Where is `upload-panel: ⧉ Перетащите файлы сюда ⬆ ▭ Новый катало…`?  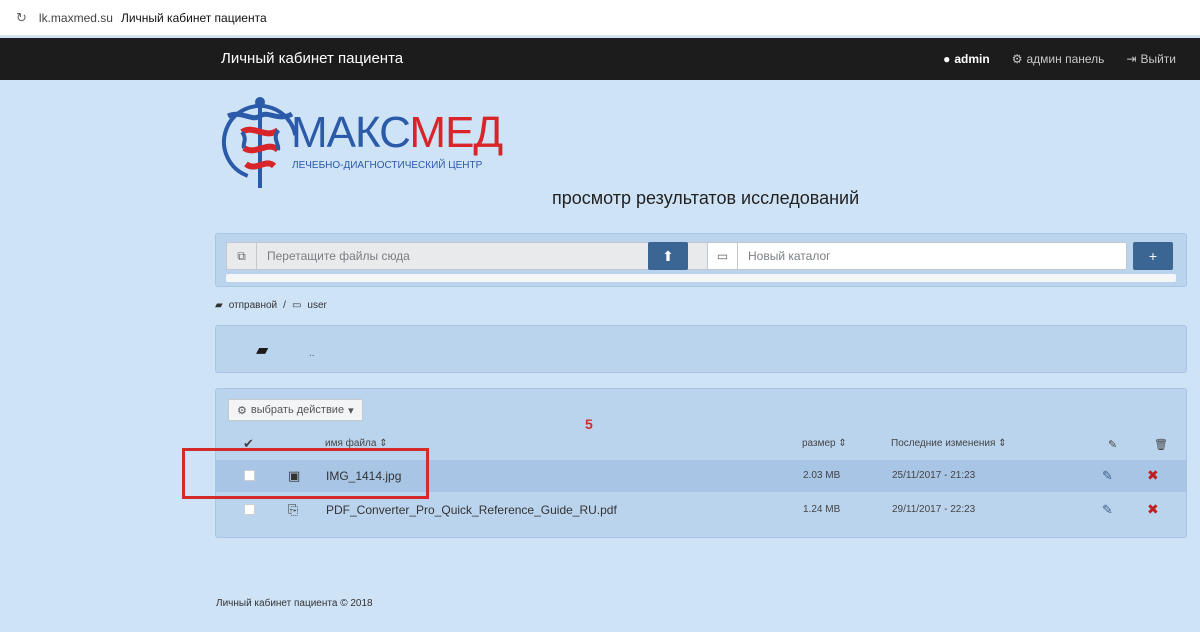
upload-panel: ⧉ Перетащите файлы сюда ⬆ ▭ Новый катало… is located at coordinates (701, 260).